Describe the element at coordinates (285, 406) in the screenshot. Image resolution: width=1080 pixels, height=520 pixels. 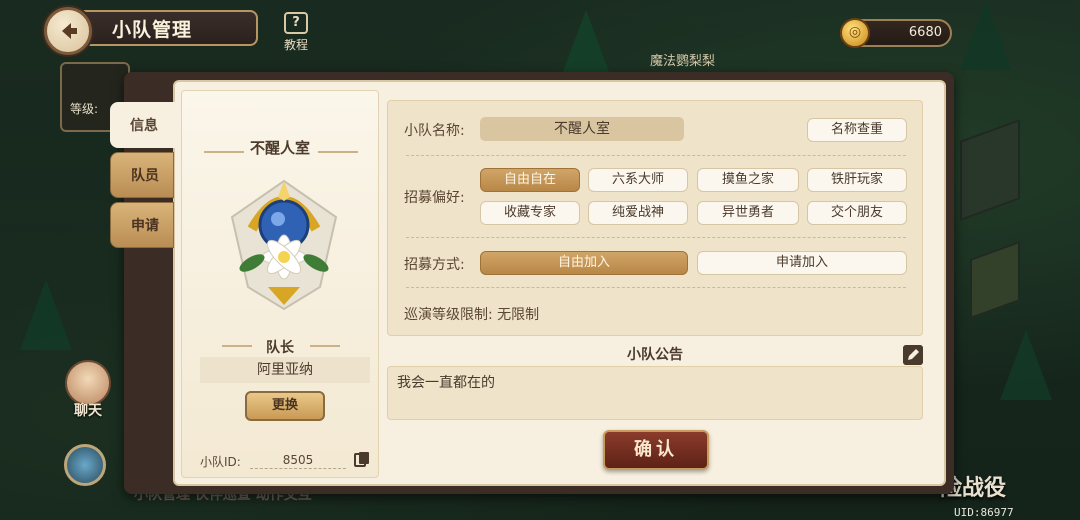
I see `change-leader-button: 更换` at that location.